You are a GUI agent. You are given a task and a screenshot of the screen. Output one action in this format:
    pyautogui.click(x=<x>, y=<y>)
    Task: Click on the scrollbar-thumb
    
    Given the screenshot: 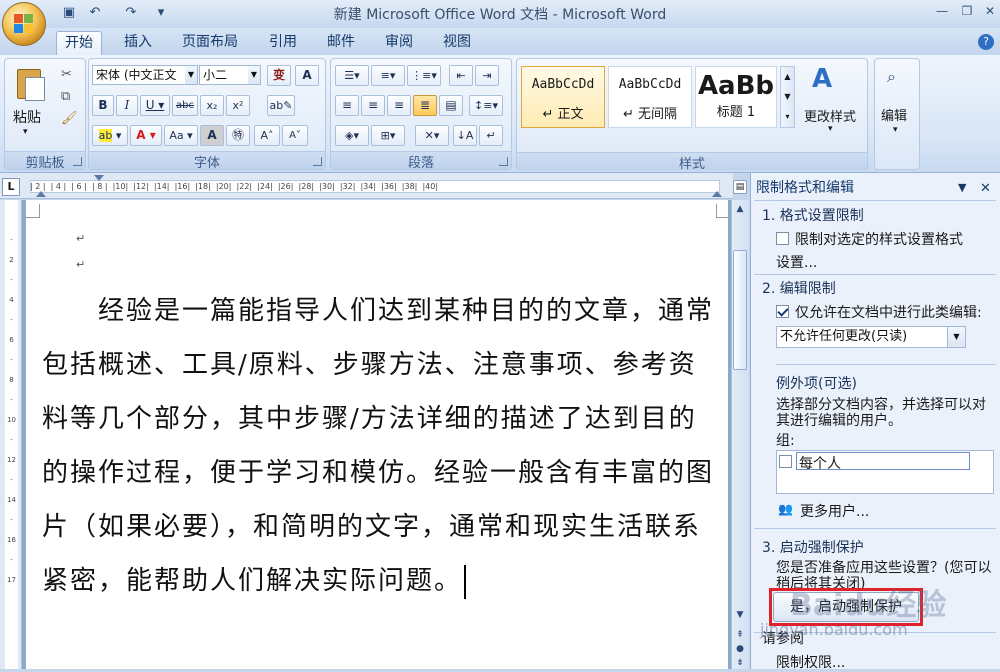 What is the action you would take?
    pyautogui.click(x=740, y=310)
    